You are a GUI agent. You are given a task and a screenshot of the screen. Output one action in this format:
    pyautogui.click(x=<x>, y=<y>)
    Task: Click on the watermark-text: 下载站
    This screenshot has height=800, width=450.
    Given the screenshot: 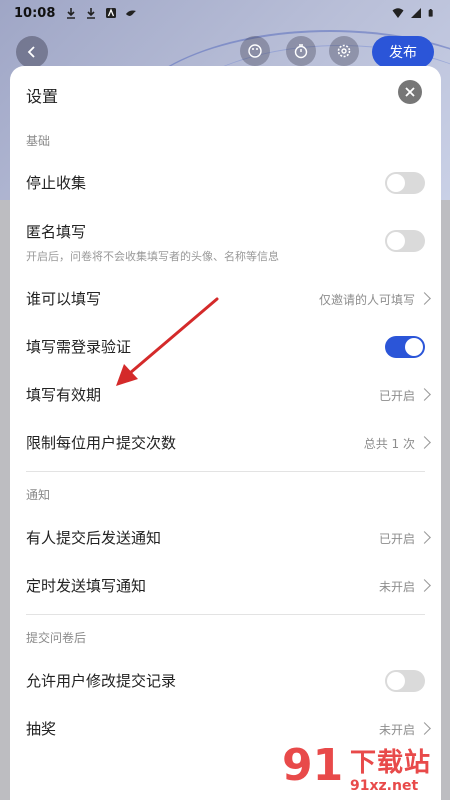 What is the action you would take?
    pyautogui.click(x=391, y=763)
    